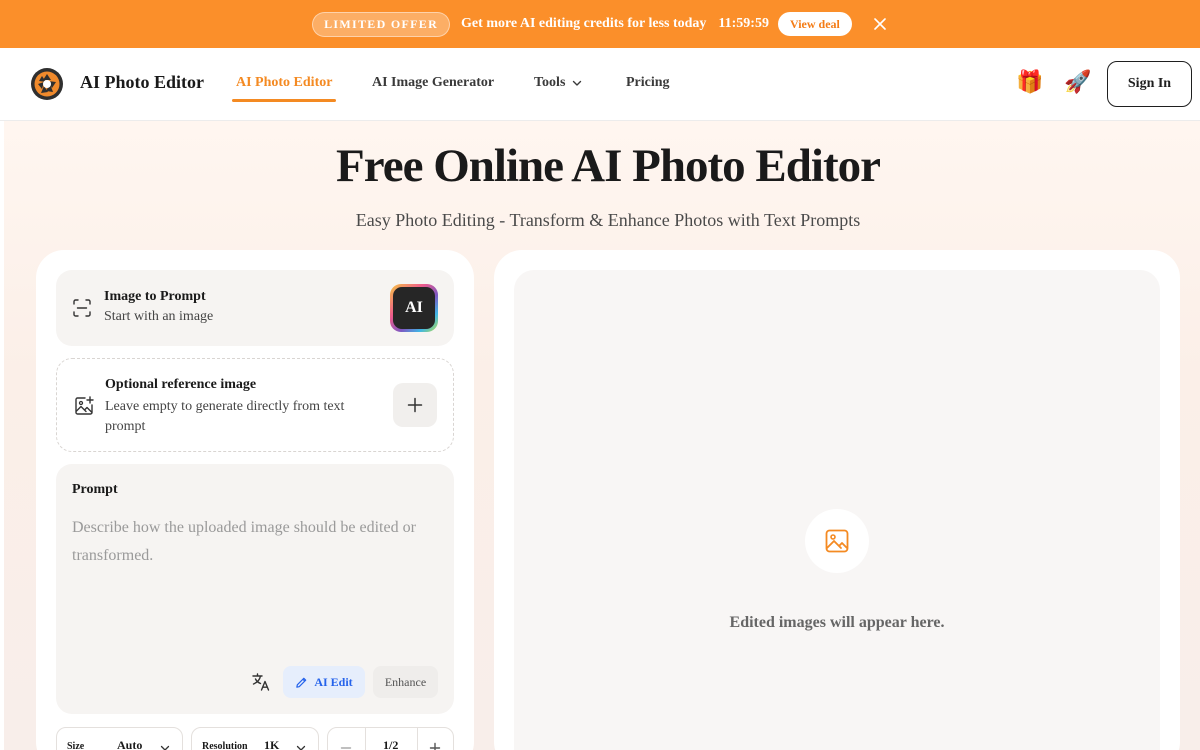 The height and width of the screenshot is (750, 1200). I want to click on enhance-button: Enhance, so click(405, 682).